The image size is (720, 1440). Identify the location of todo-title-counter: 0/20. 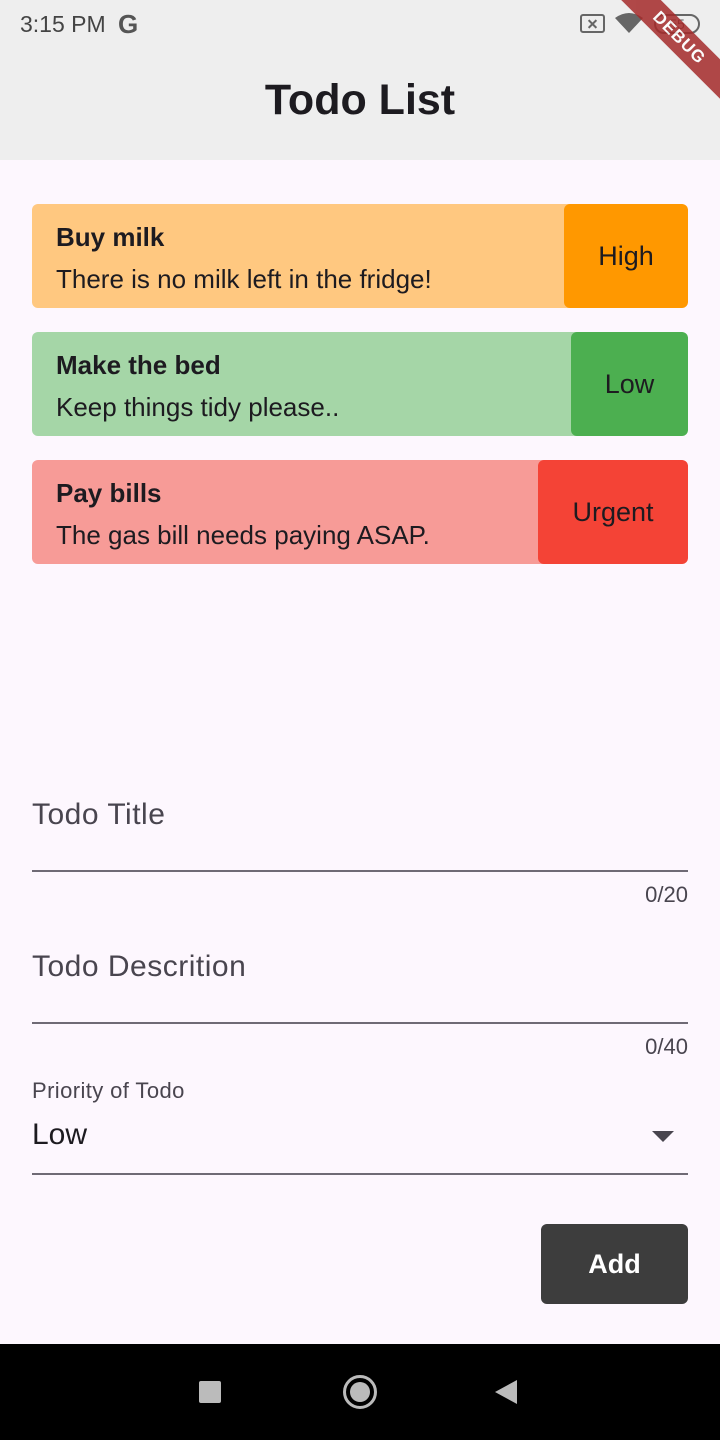
(666, 894).